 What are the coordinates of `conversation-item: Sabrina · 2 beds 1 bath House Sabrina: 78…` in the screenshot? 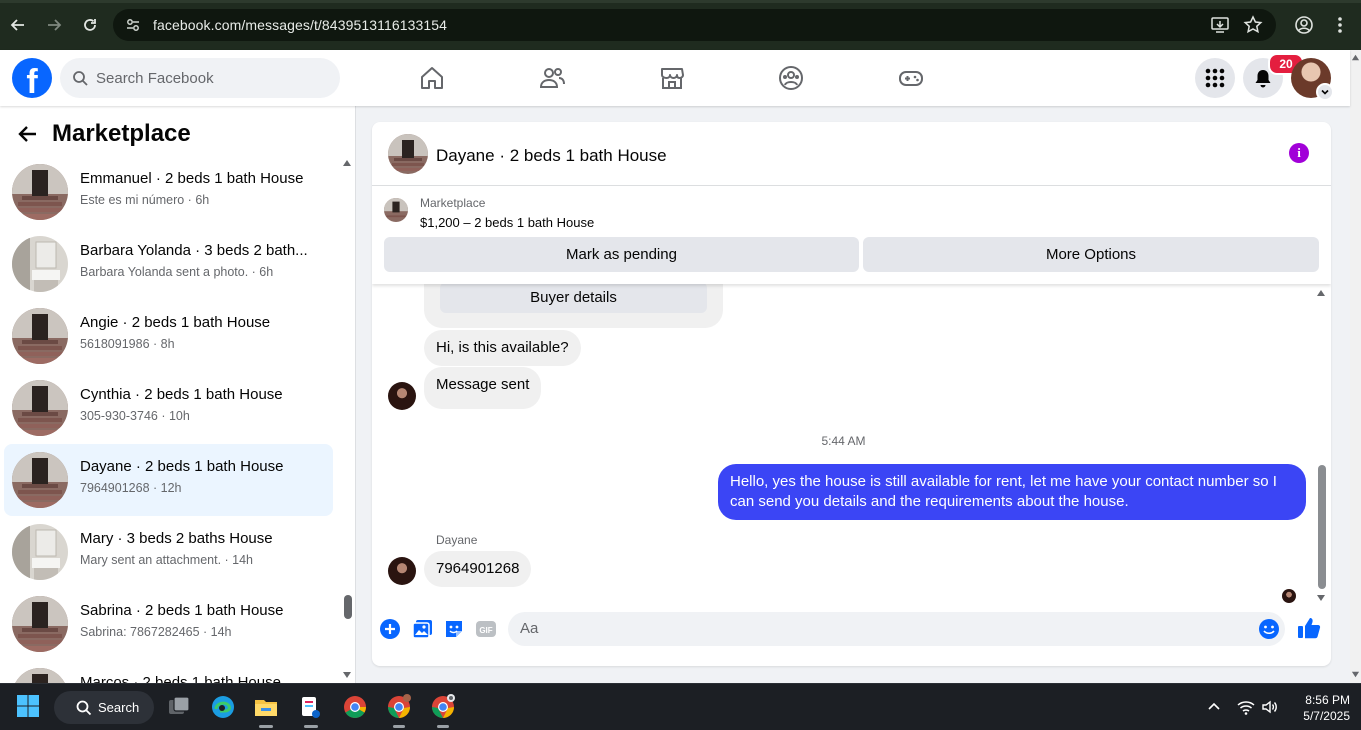 It's located at (168, 624).